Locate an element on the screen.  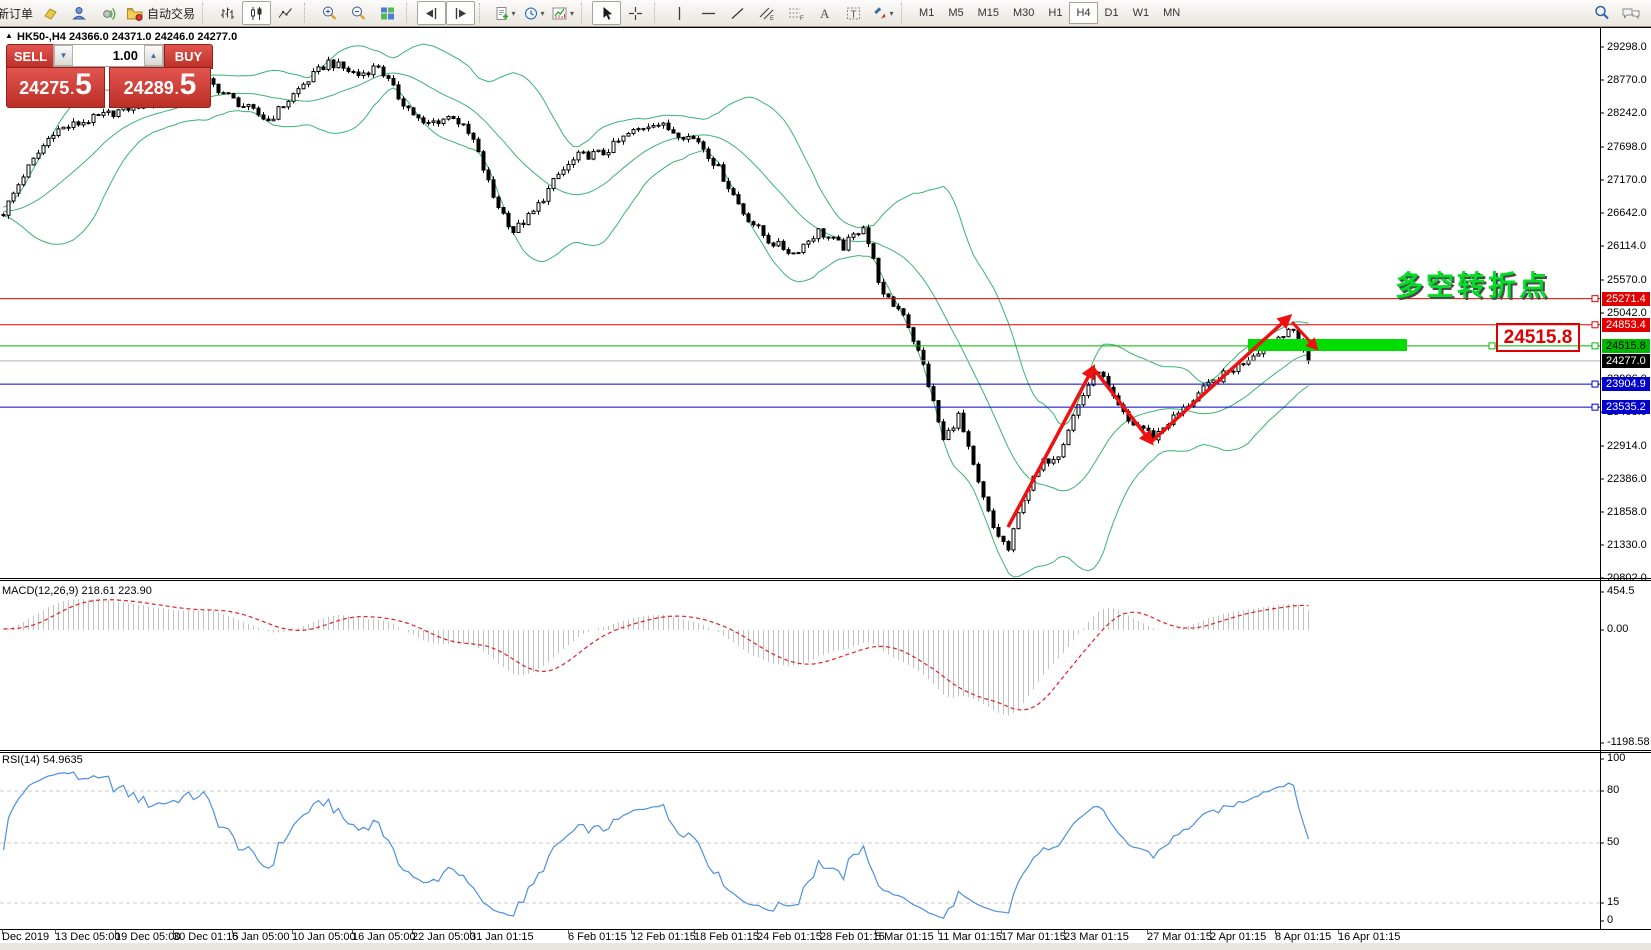
volume-stepper: ▼ ▲ is located at coordinates (108, 55).